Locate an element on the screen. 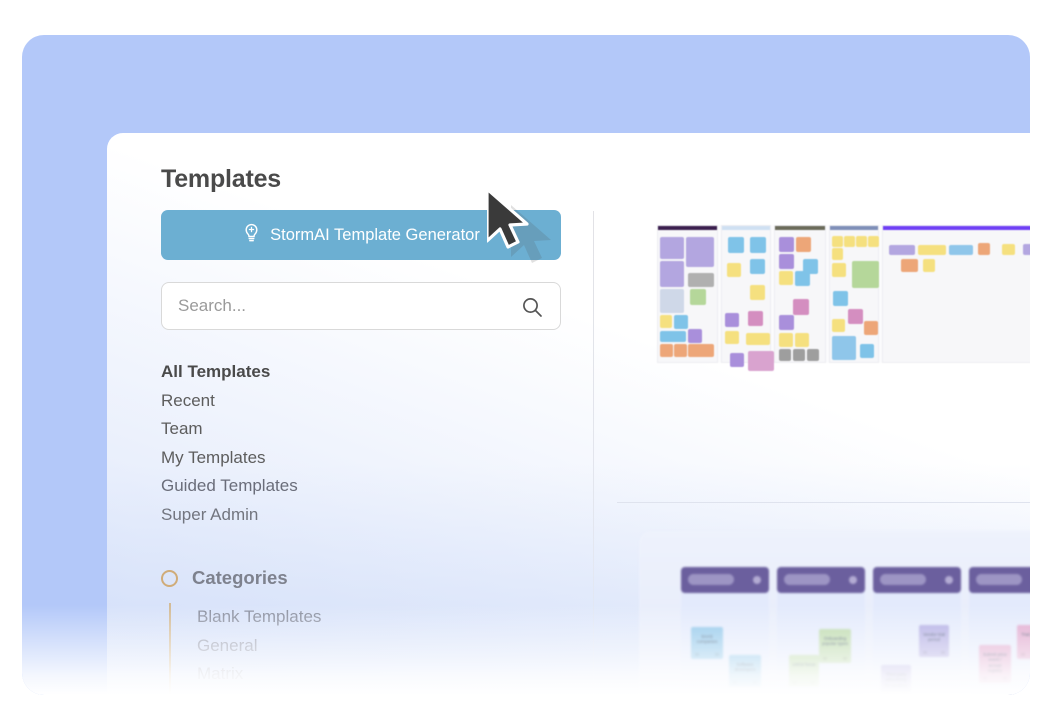  category-item-matrix: Matrix is located at coordinates (220, 674).